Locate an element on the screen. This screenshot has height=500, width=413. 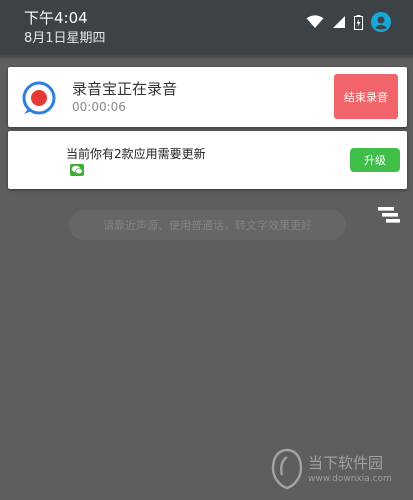
update-title: 当前你有2款应用需要更新 is located at coordinates (136, 154).